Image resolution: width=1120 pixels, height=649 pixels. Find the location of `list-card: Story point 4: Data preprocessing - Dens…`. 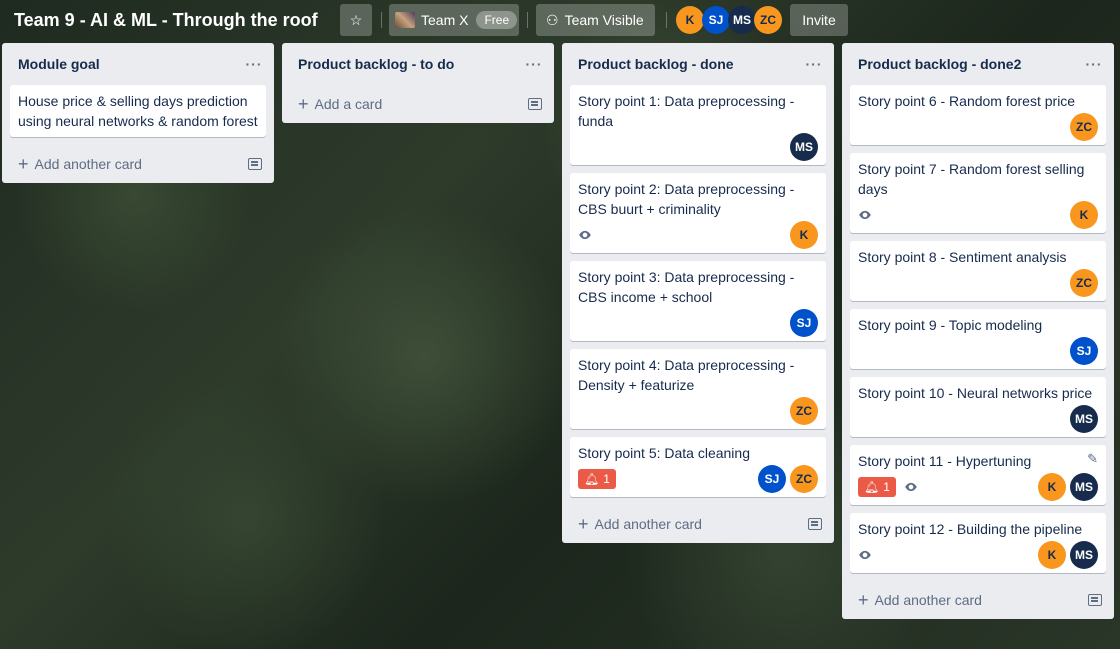

list-card: Story point 4: Data preprocessing - Dens… is located at coordinates (698, 389).